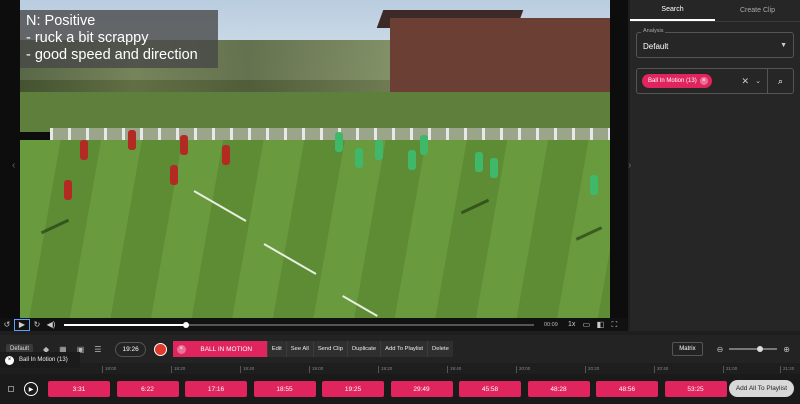 This screenshot has height=404, width=800. I want to click on video-scrubber, so click(299, 324).